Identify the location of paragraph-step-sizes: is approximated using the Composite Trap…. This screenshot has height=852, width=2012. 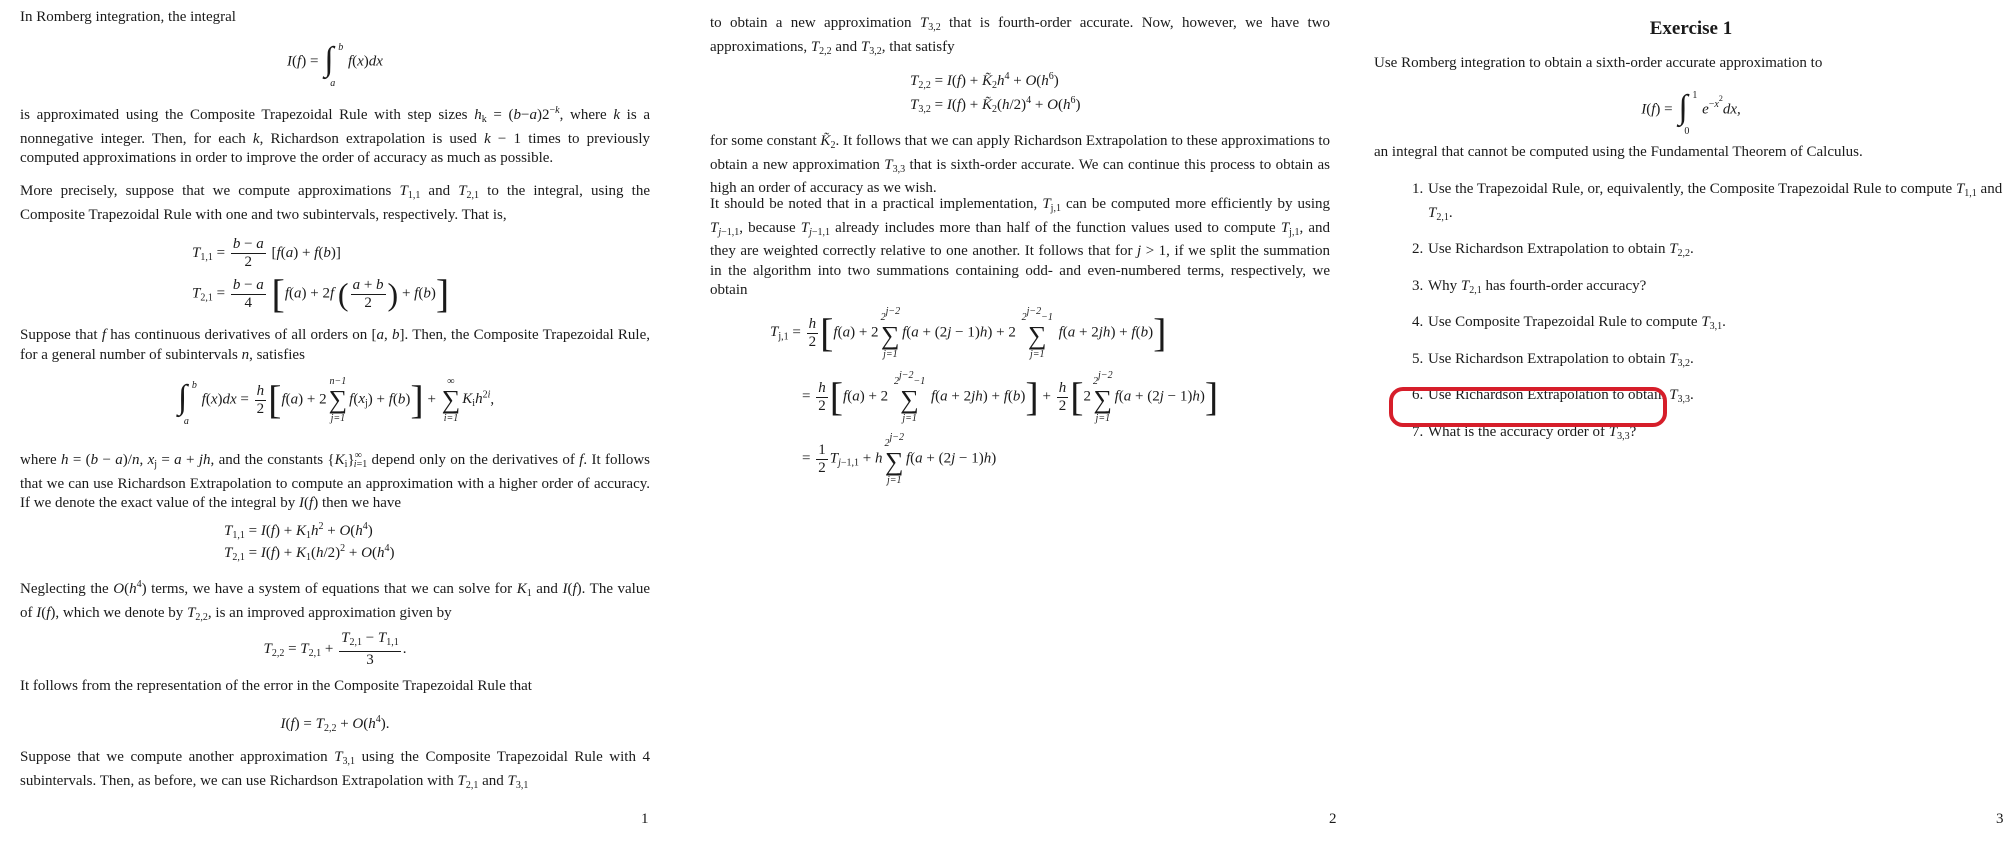
(335, 135).